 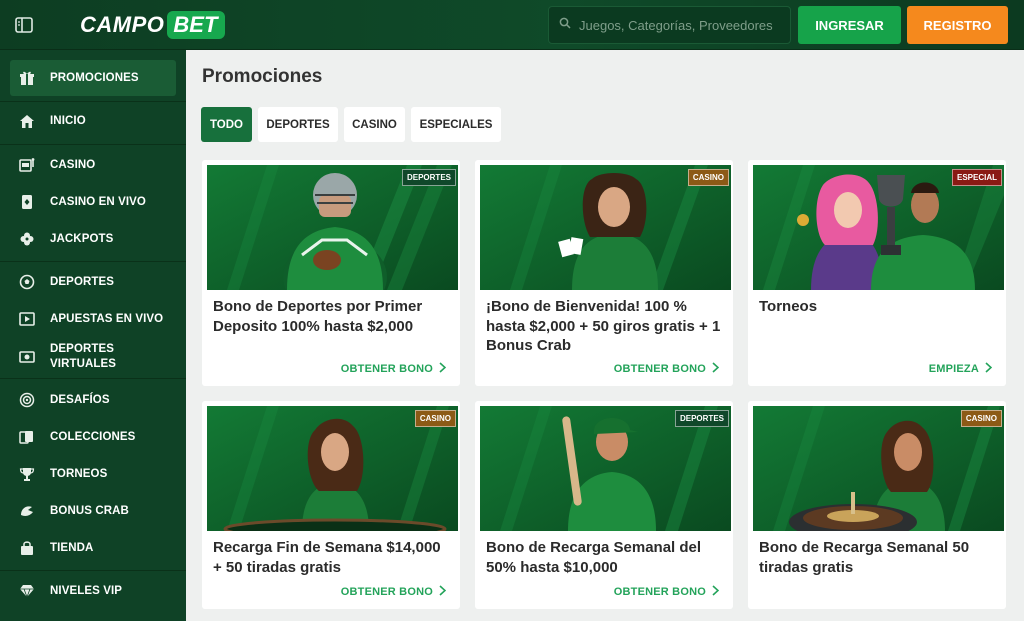 I want to click on promo-image-dealer-roulette: CASINO, so click(x=878, y=468).